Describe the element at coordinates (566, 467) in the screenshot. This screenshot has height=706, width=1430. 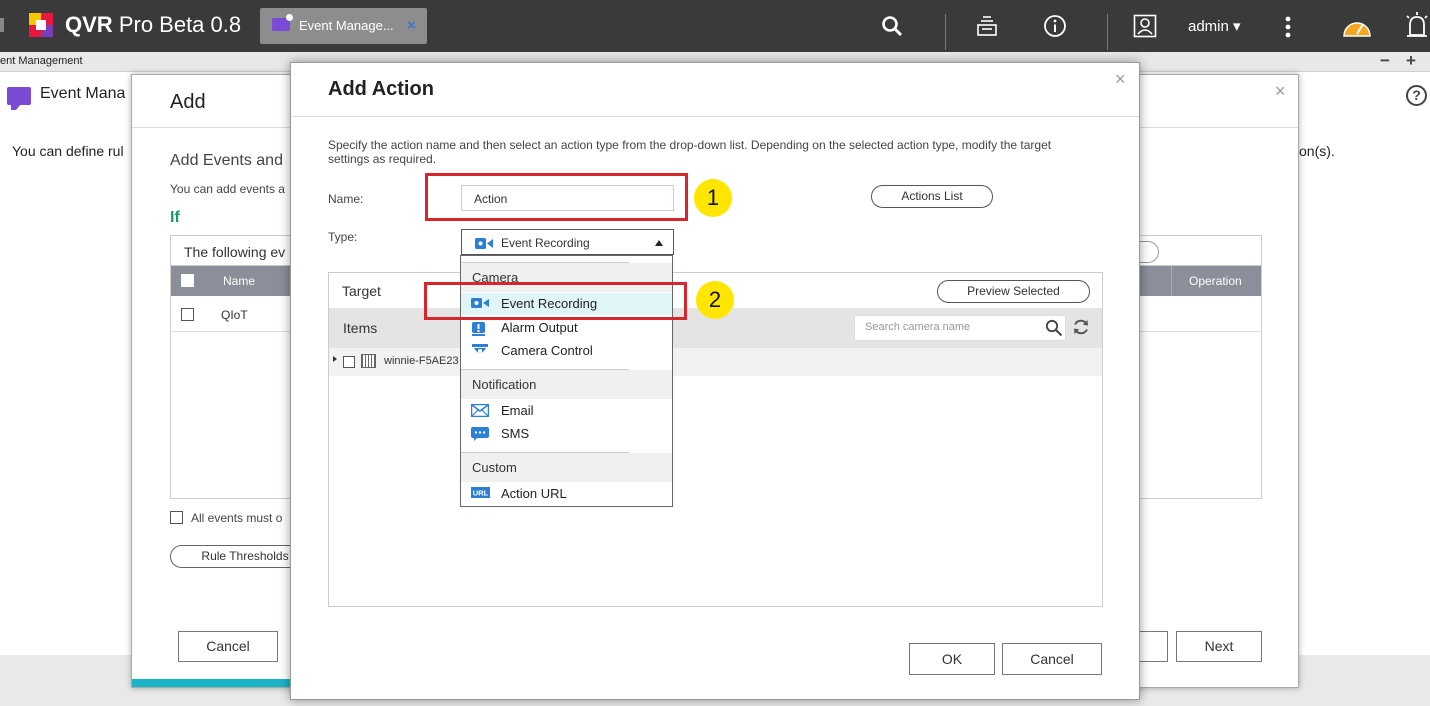
I see `dropdown-group-custom: Custom` at that location.